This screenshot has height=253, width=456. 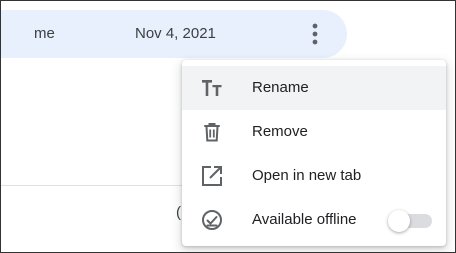 I want to click on trash-icon, so click(x=212, y=132).